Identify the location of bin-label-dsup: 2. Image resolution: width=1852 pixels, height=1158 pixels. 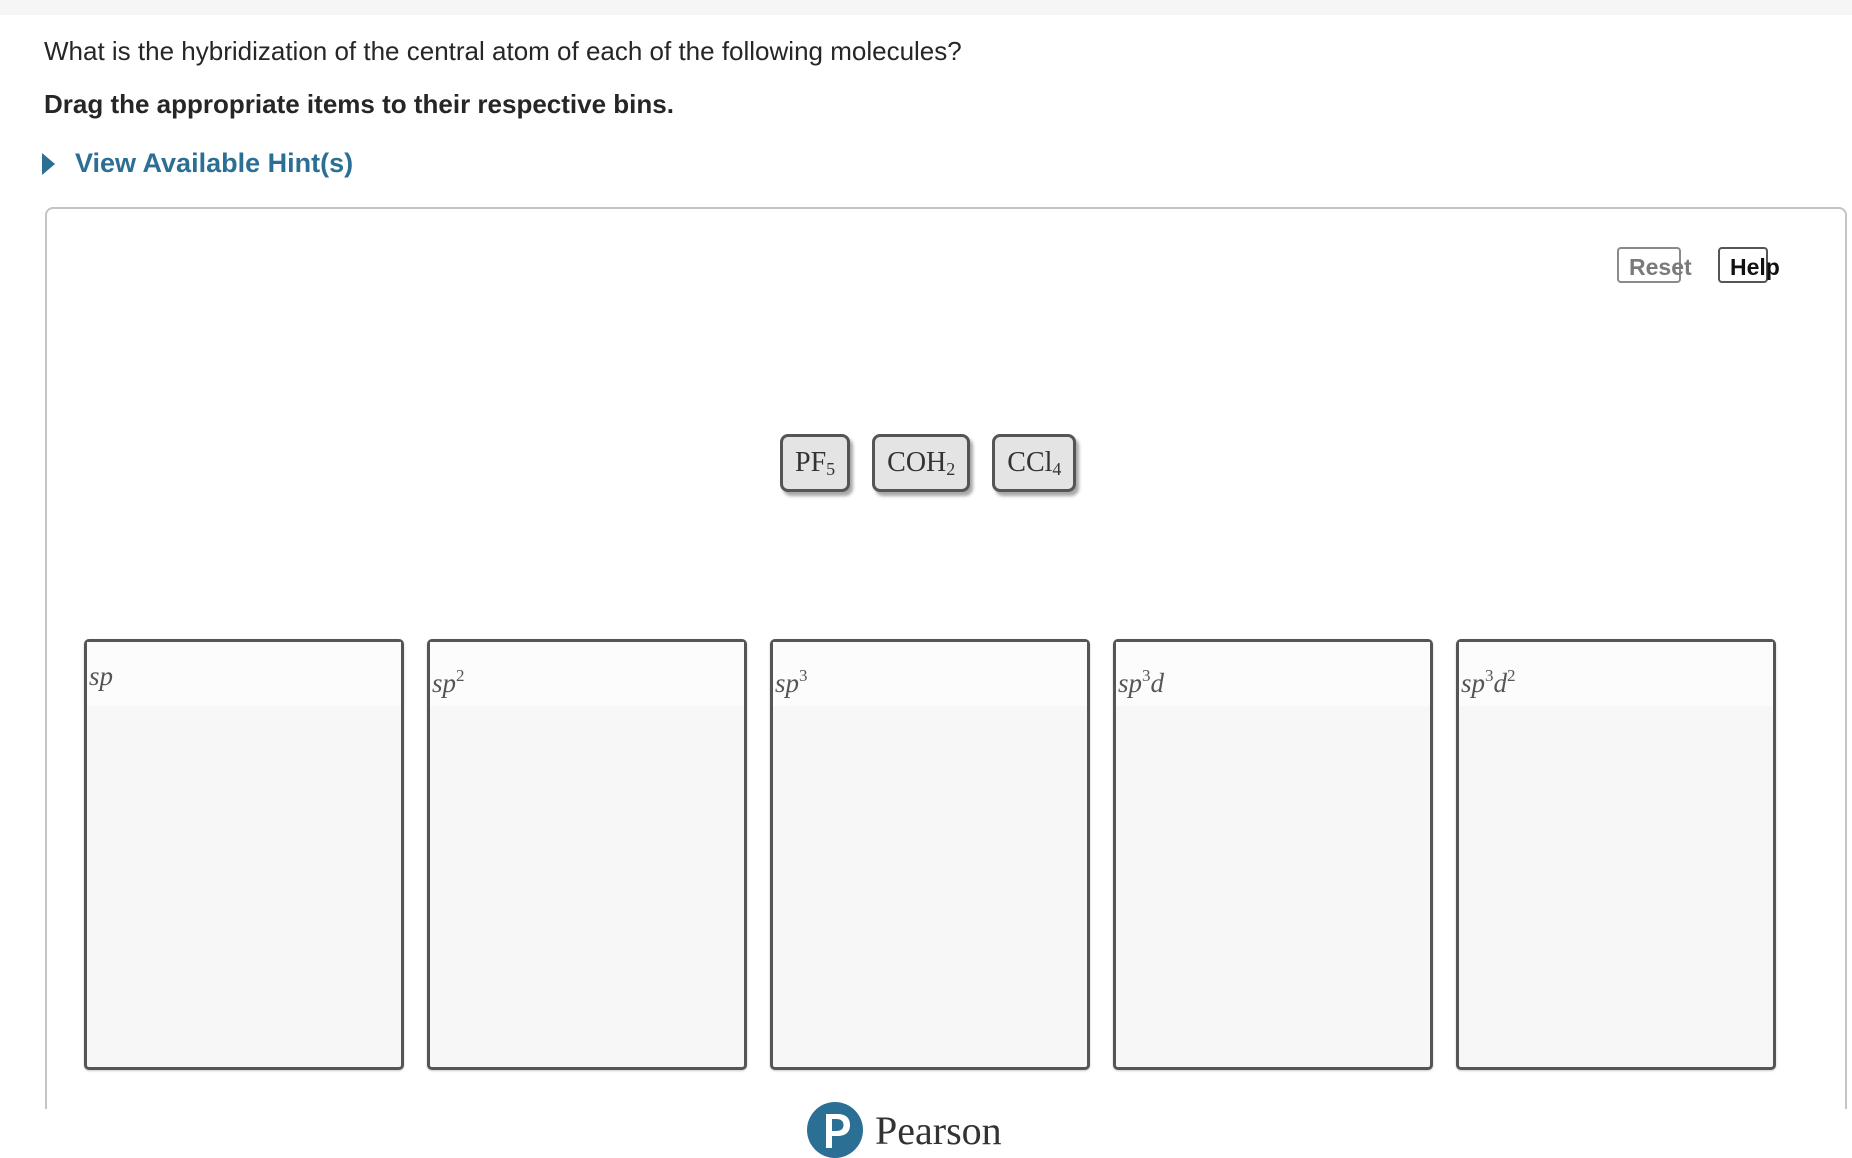
(1511, 675).